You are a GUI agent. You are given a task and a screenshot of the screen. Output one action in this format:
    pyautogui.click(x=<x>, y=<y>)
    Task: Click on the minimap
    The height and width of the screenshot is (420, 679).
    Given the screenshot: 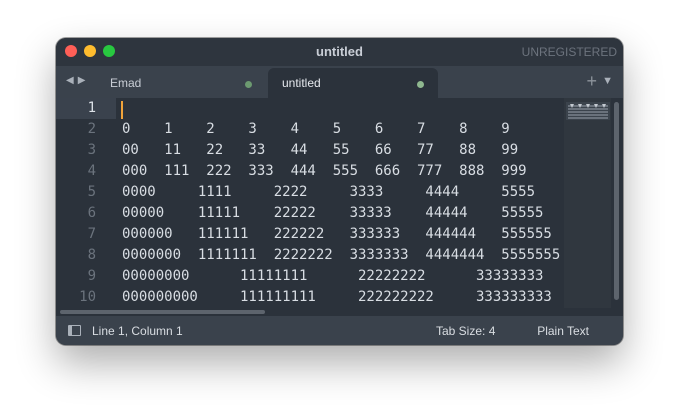 What is the action you would take?
    pyautogui.click(x=587, y=203)
    